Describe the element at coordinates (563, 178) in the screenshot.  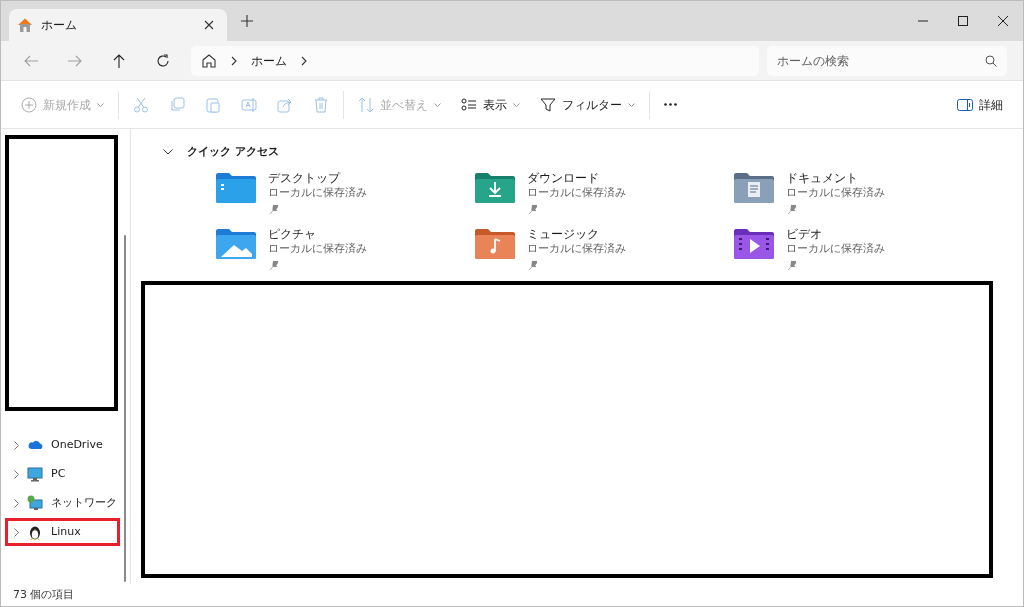
I see `item-name: ダウンロード` at that location.